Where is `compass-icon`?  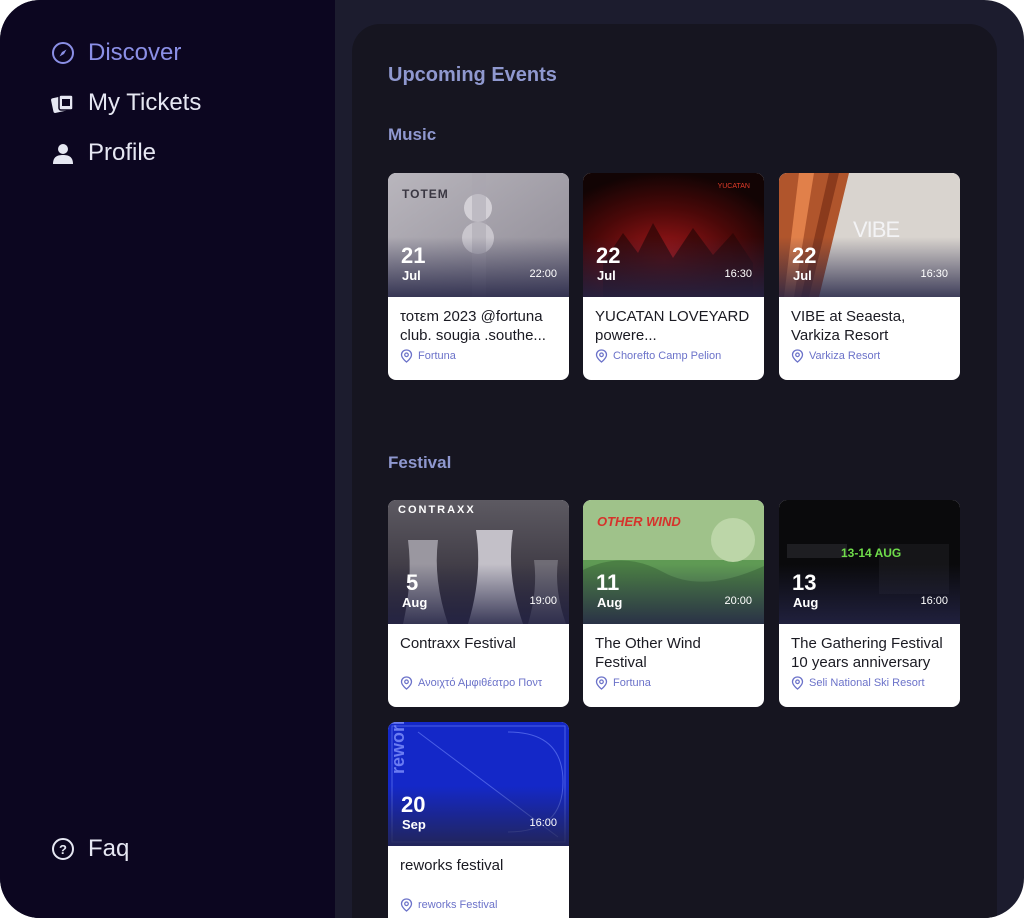 compass-icon is located at coordinates (63, 53).